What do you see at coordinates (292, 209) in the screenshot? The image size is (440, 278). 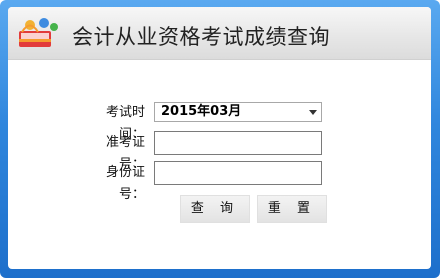 I see `reset-button: 重 置` at bounding box center [292, 209].